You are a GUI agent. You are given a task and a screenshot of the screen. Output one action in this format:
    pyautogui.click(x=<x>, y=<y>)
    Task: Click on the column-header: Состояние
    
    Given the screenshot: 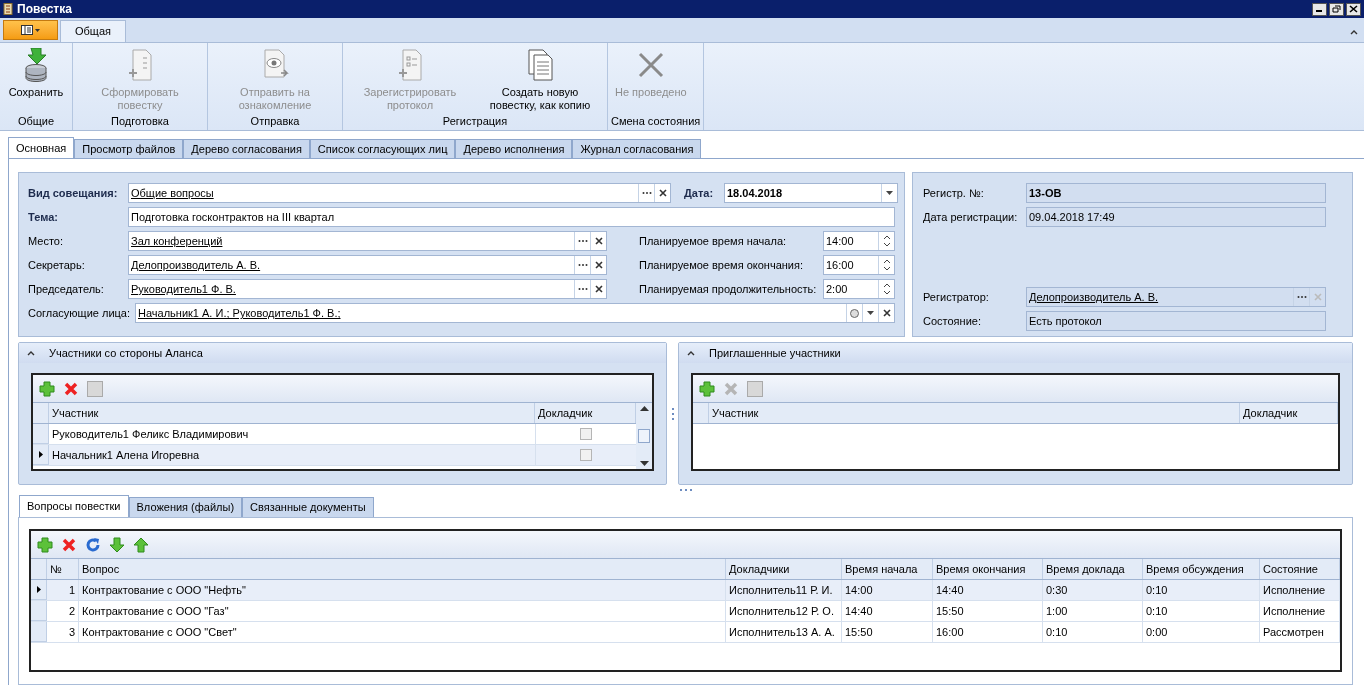 What is the action you would take?
    pyautogui.click(x=1300, y=569)
    